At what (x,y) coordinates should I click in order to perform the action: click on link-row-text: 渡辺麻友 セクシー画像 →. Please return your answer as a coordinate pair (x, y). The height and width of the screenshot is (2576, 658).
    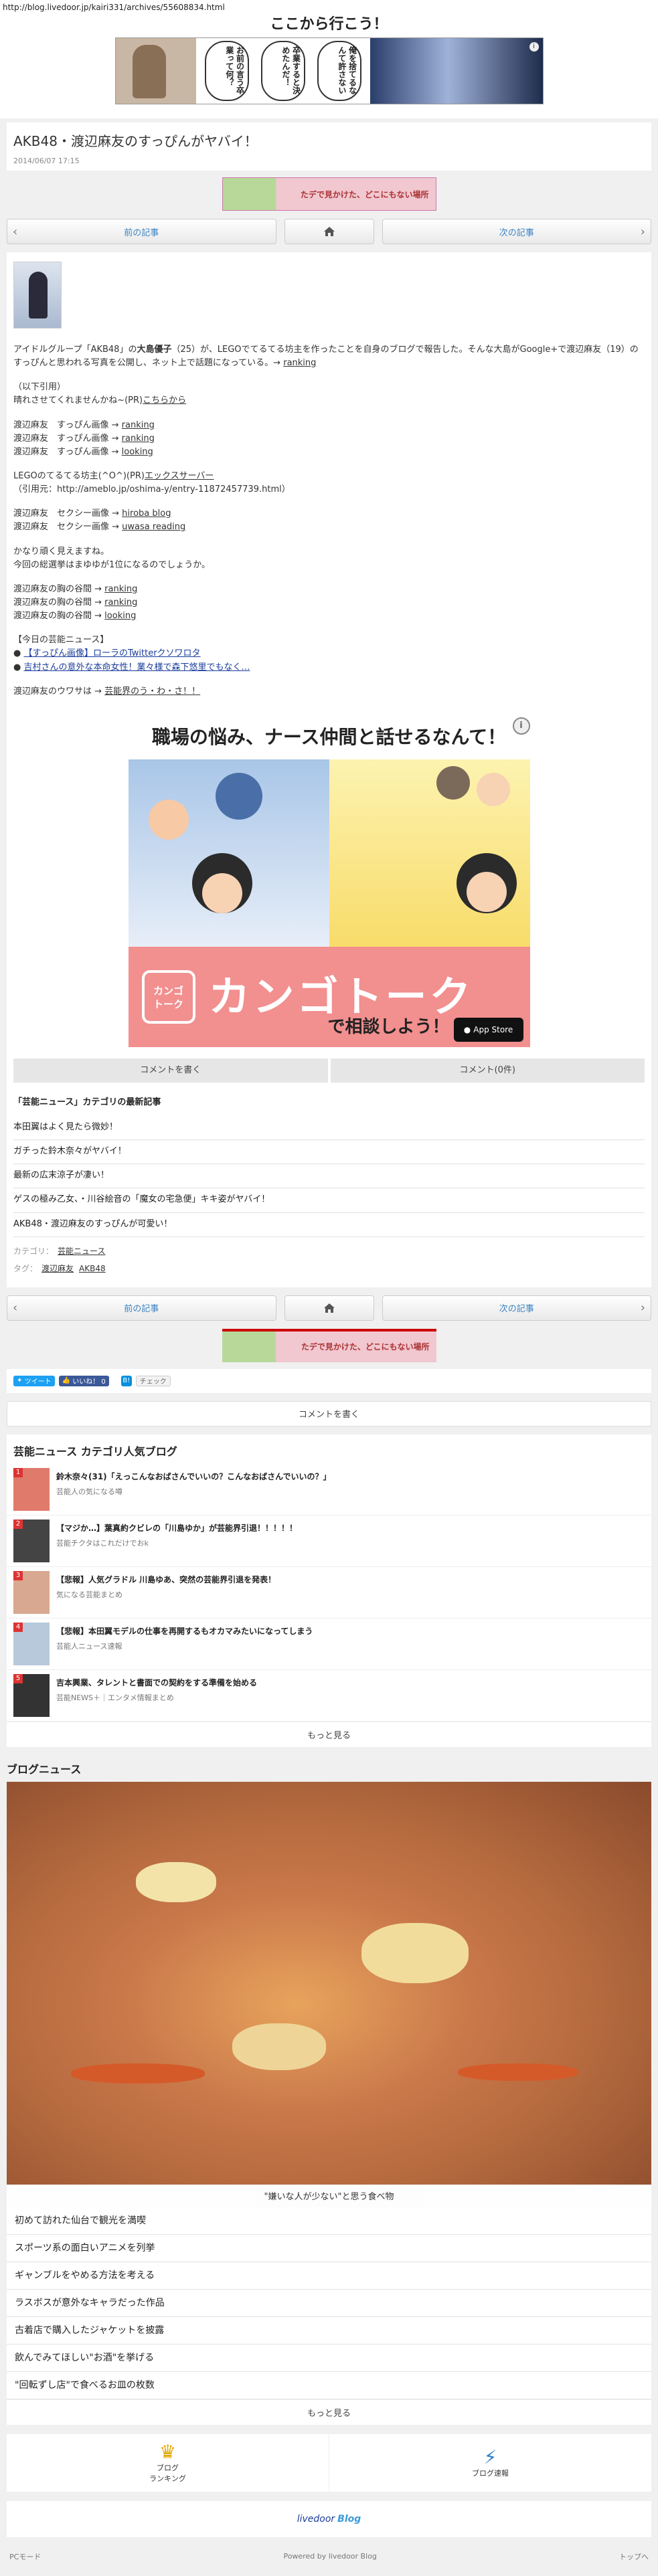
    Looking at the image, I should click on (67, 514).